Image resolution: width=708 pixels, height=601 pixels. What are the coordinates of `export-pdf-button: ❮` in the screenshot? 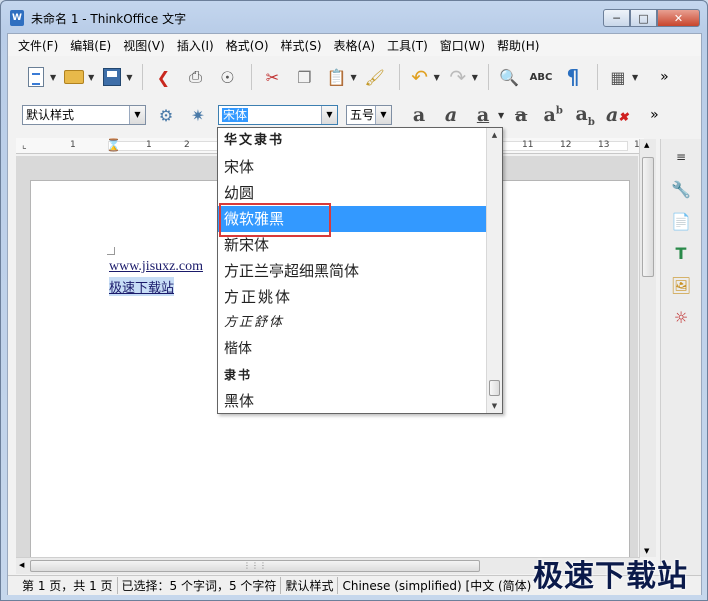 It's located at (163, 77).